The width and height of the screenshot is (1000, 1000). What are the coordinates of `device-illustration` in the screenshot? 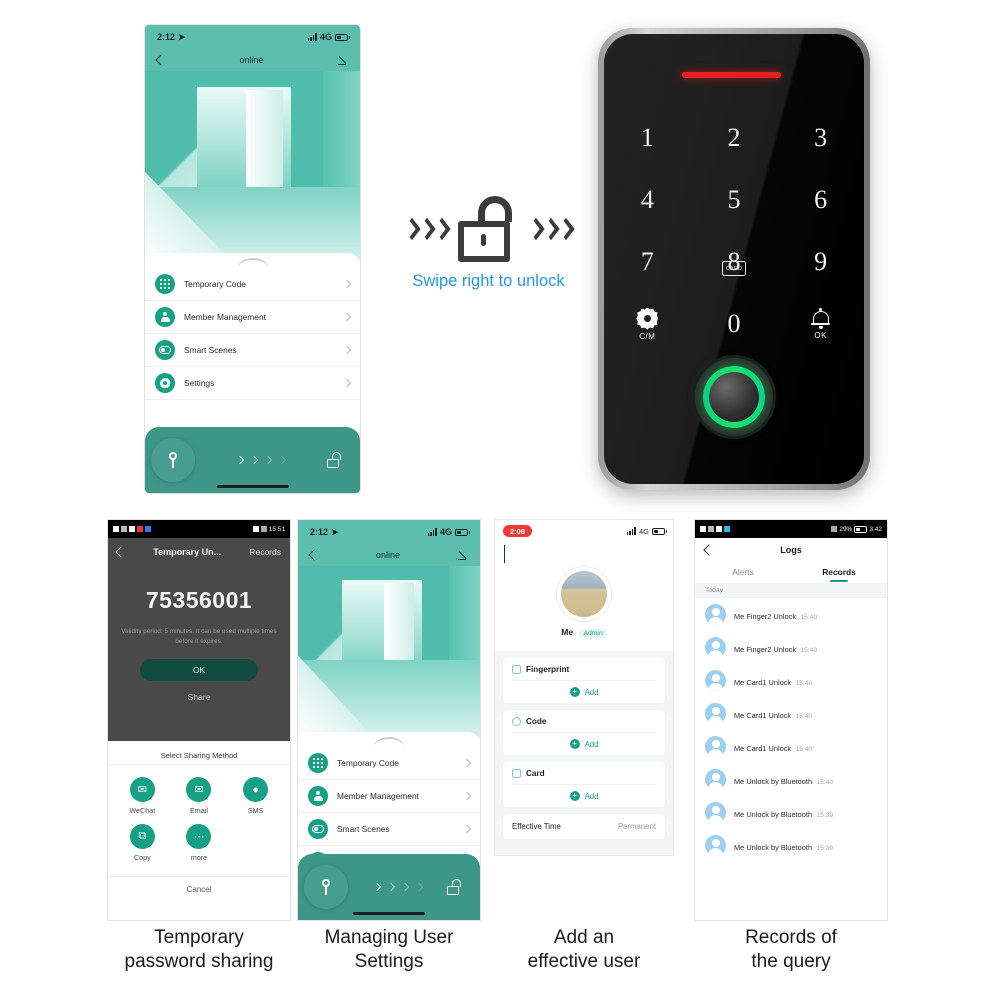 It's located at (252, 168).